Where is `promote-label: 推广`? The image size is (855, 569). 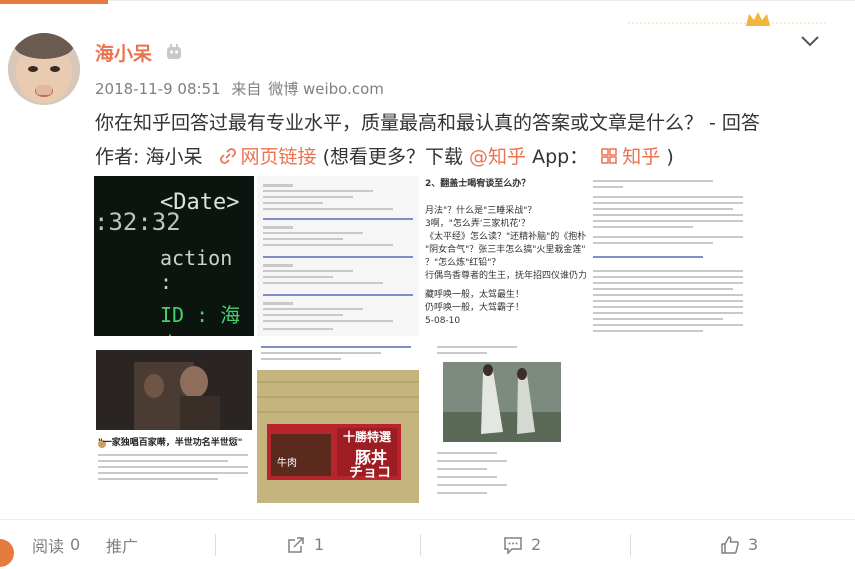 promote-label: 推广 is located at coordinates (122, 546).